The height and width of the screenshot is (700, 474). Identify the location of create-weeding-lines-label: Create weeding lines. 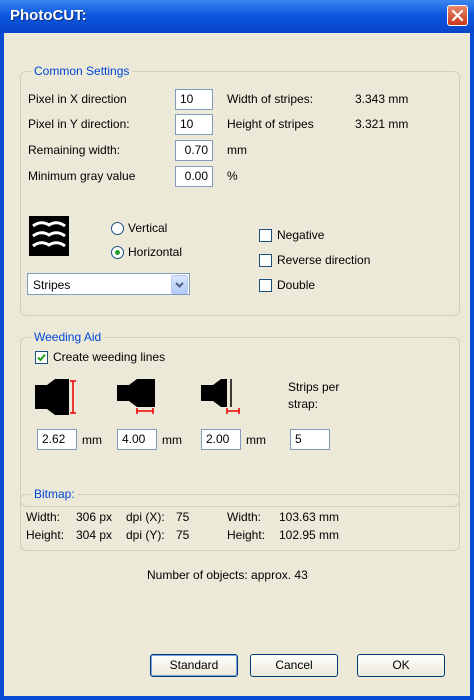
(109, 357).